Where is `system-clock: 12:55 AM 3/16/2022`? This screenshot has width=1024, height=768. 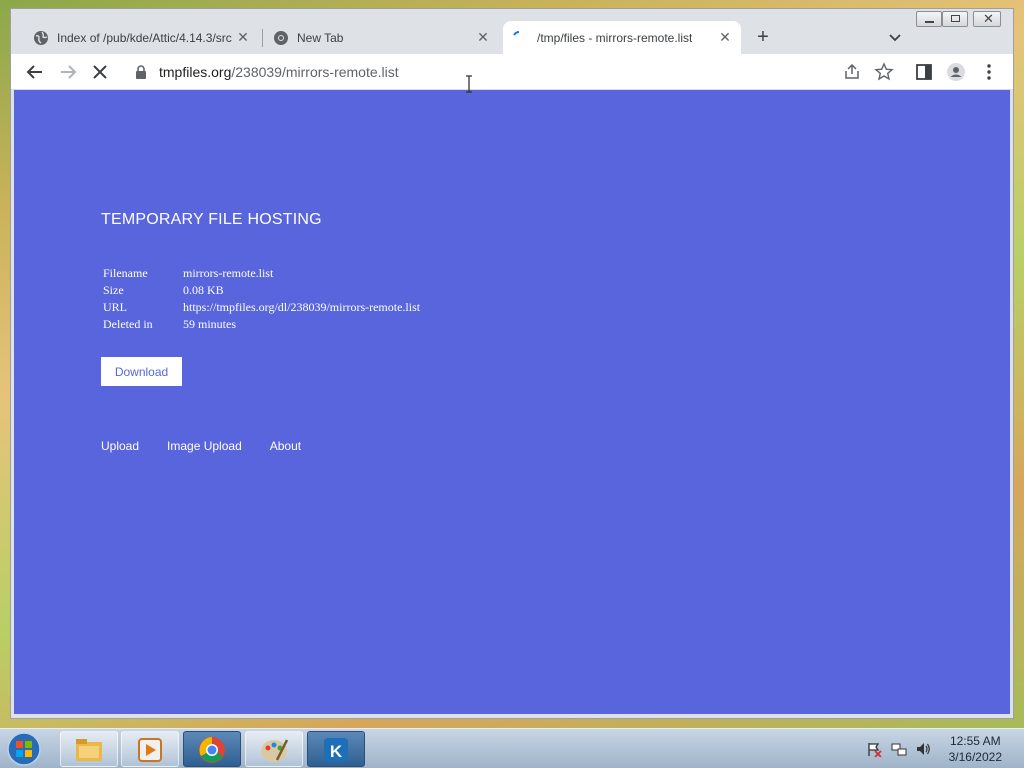 system-clock: 12:55 AM 3/16/2022 is located at coordinates (975, 749).